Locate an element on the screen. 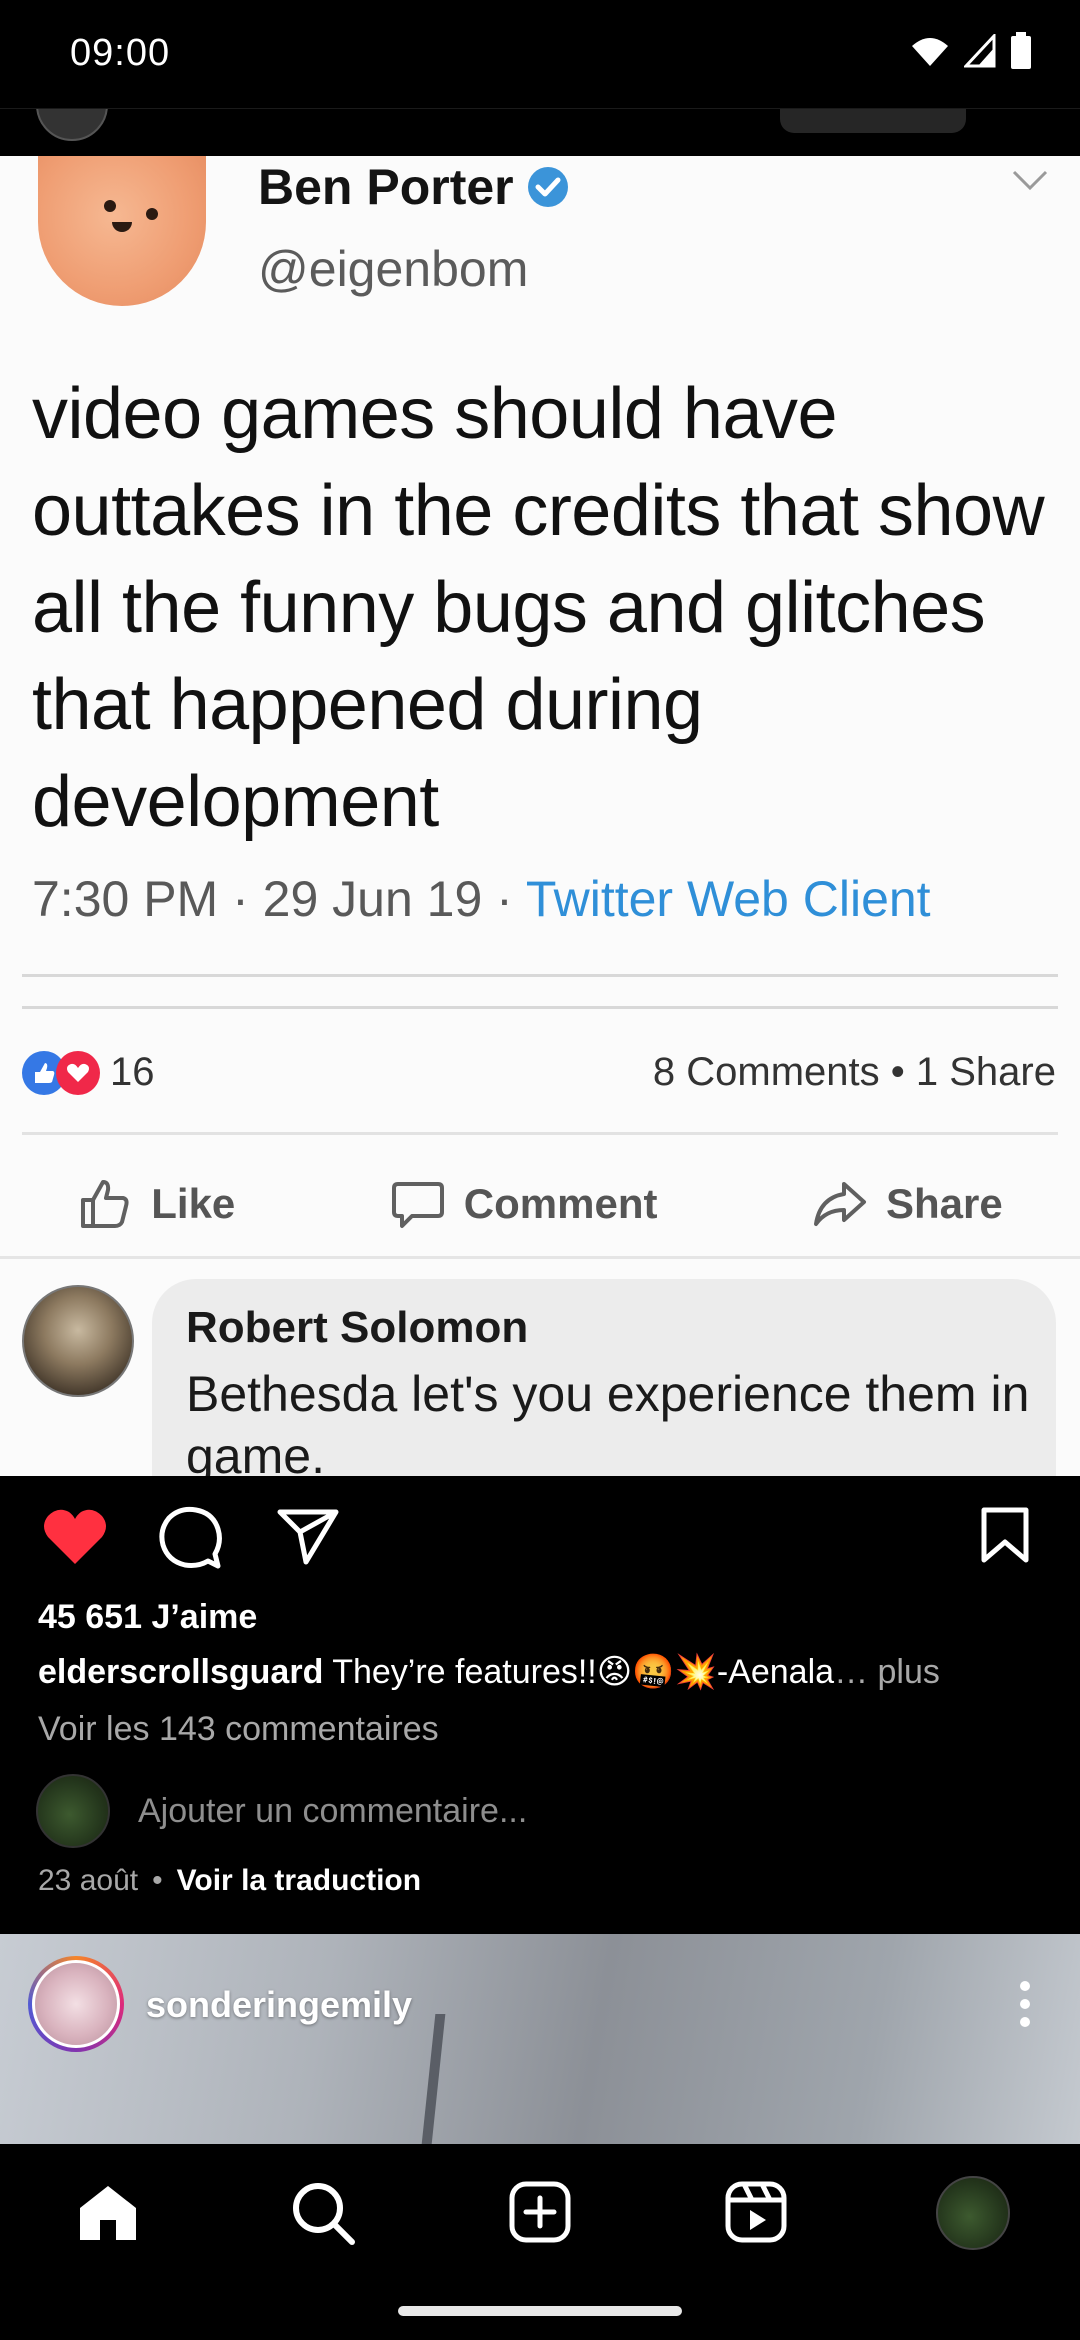 This screenshot has height=2340, width=1080. battery-icon is located at coordinates (1021, 50).